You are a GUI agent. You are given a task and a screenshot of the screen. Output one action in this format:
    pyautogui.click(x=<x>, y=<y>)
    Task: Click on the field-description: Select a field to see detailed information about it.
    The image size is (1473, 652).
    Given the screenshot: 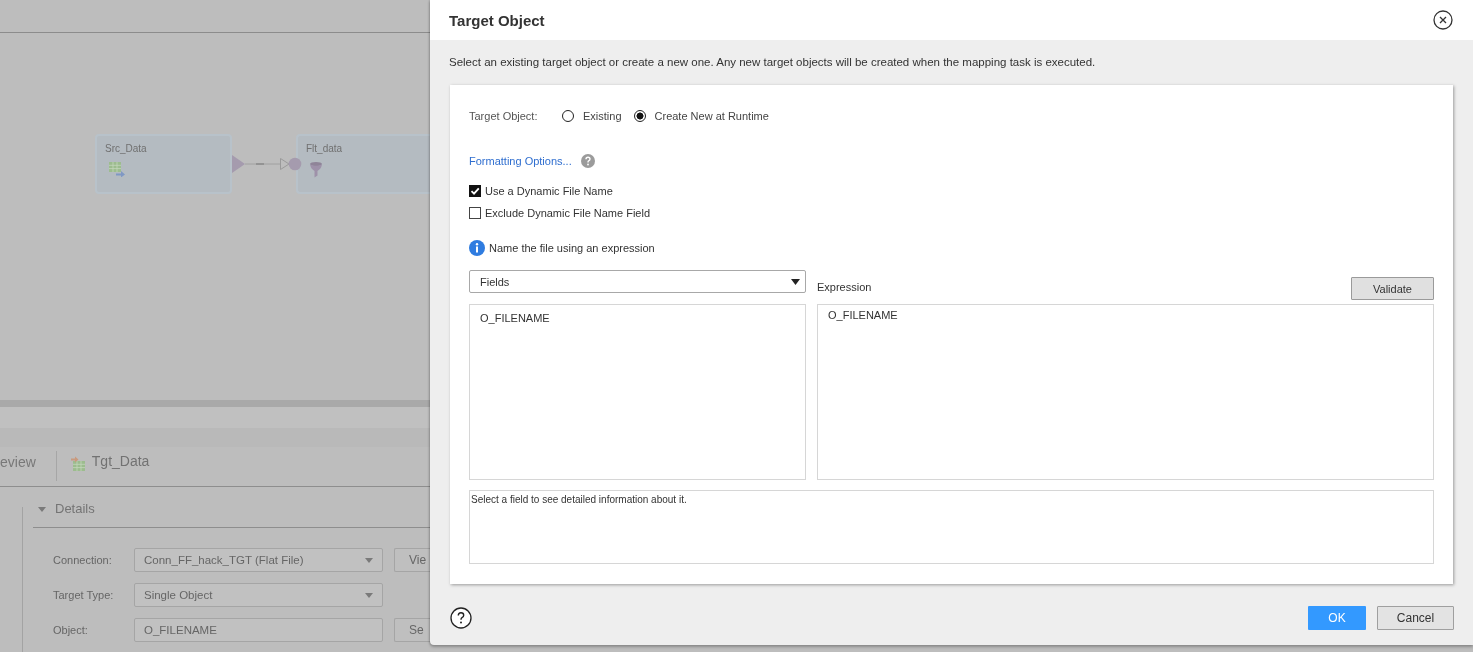 What is the action you would take?
    pyautogui.click(x=951, y=527)
    